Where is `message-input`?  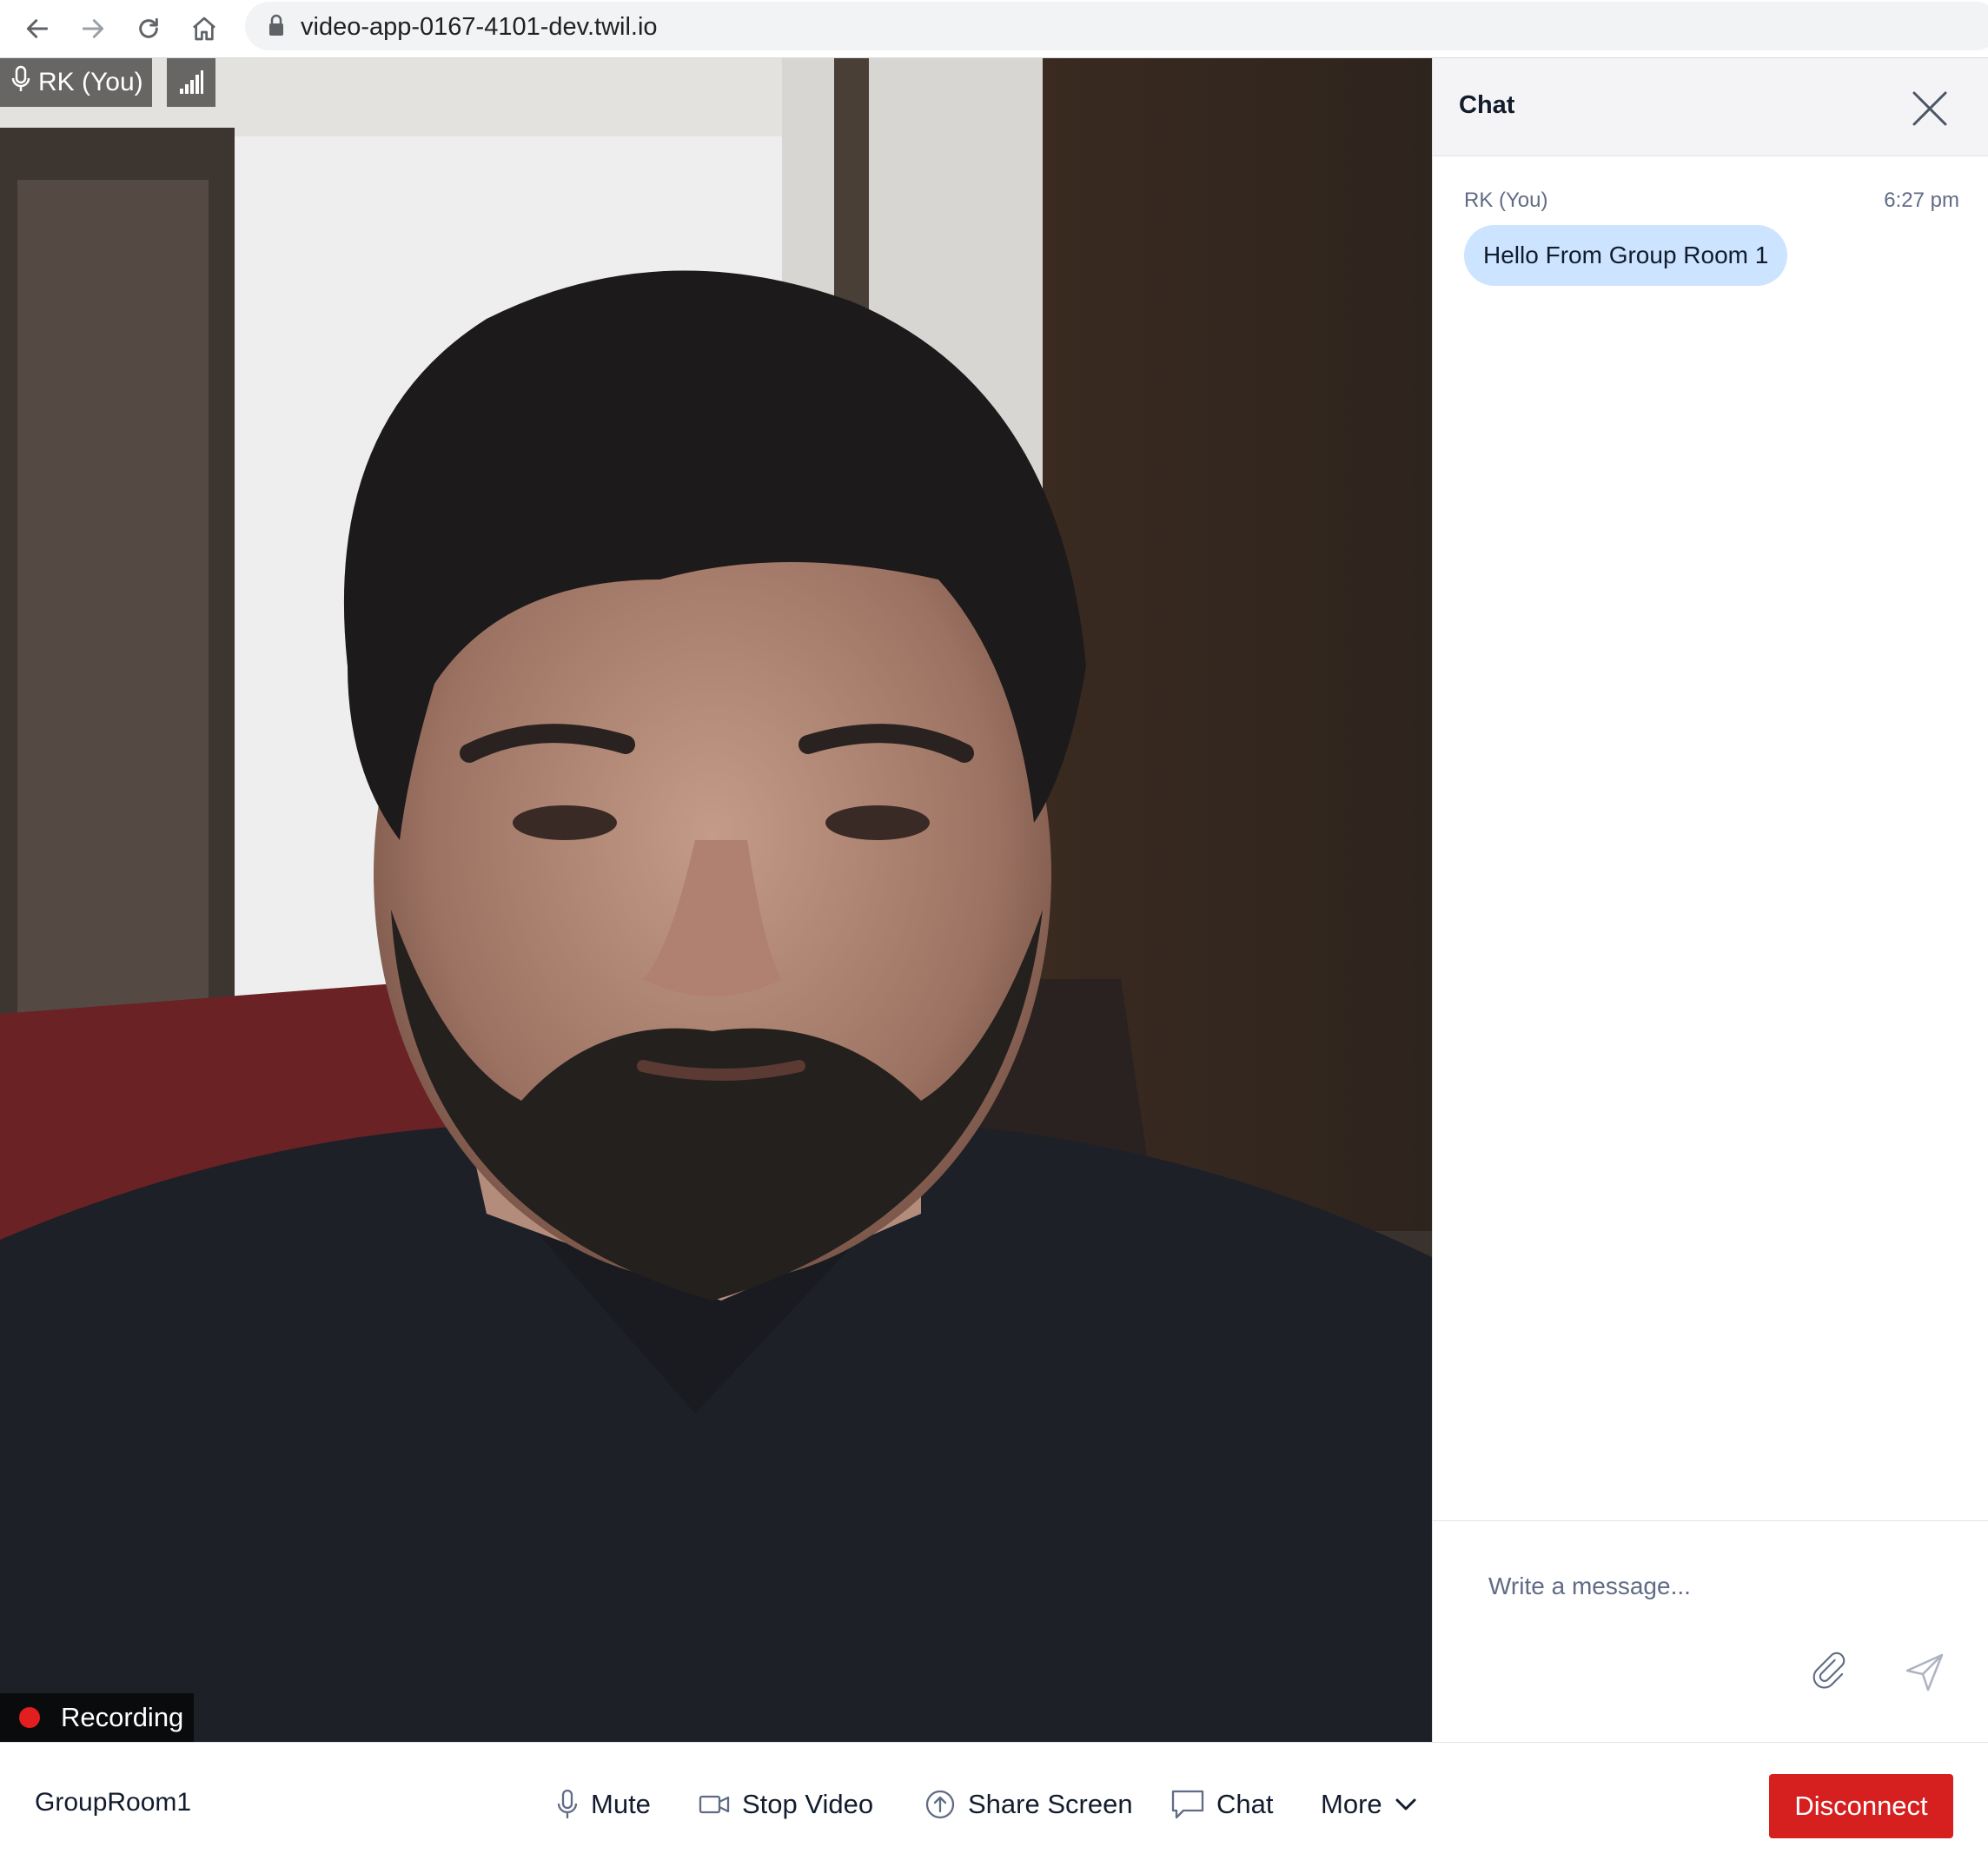
message-input is located at coordinates (1714, 1586).